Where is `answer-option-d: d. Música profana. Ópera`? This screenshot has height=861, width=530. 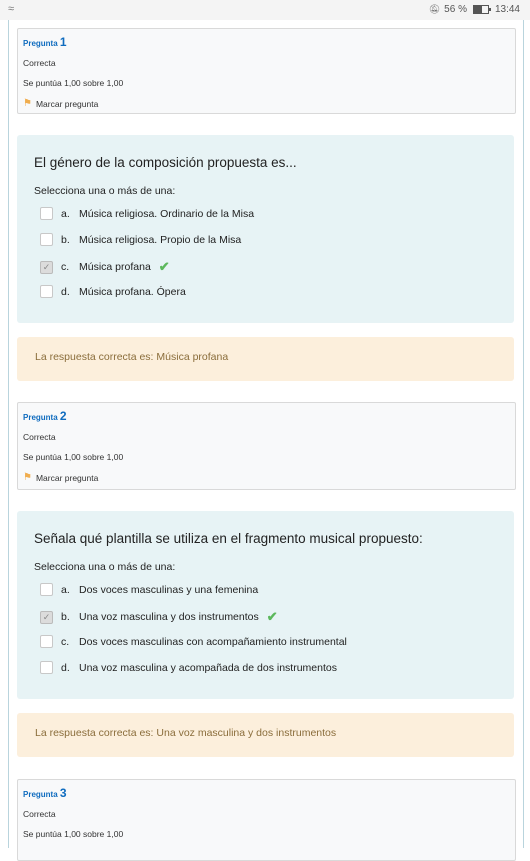
answer-option-d: d. Música profana. Ópera is located at coordinates (113, 291).